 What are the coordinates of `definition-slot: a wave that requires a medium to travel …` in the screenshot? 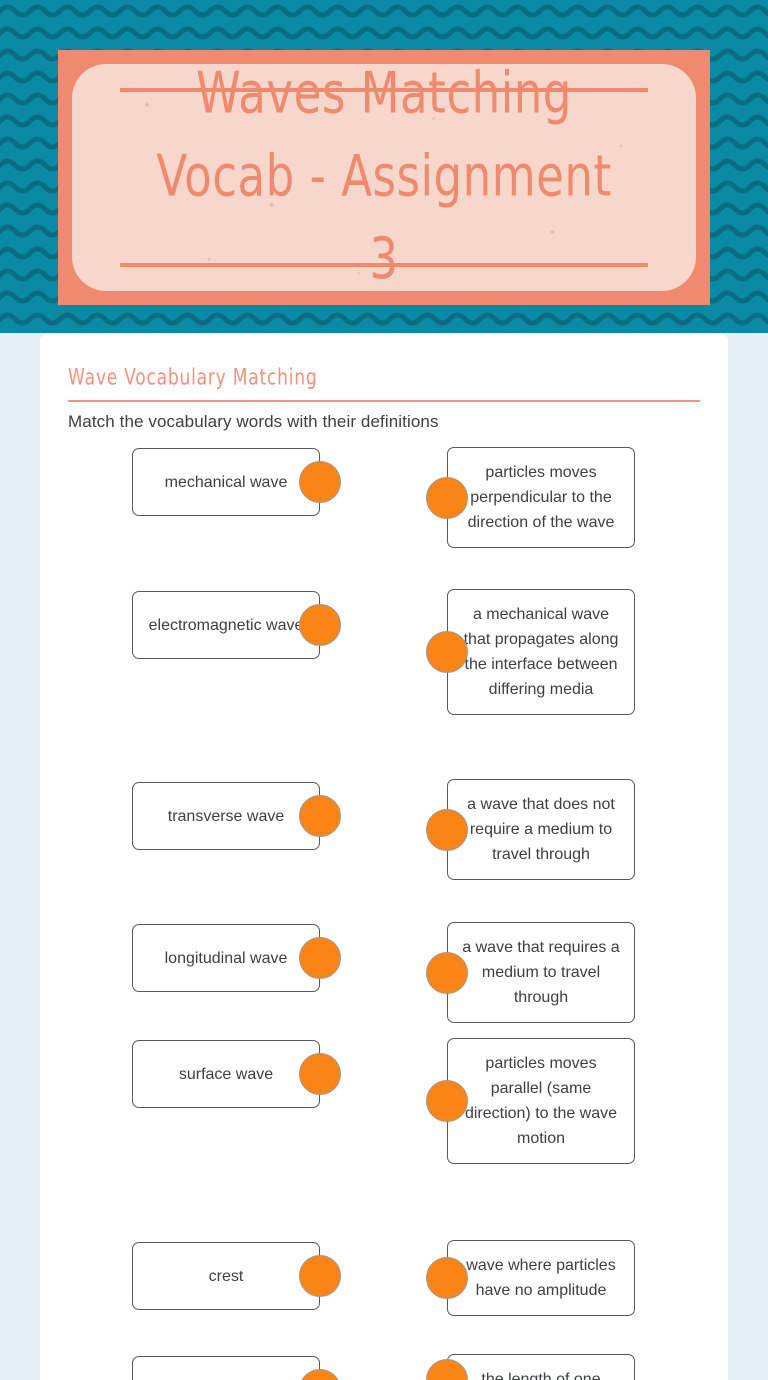 It's located at (530, 972).